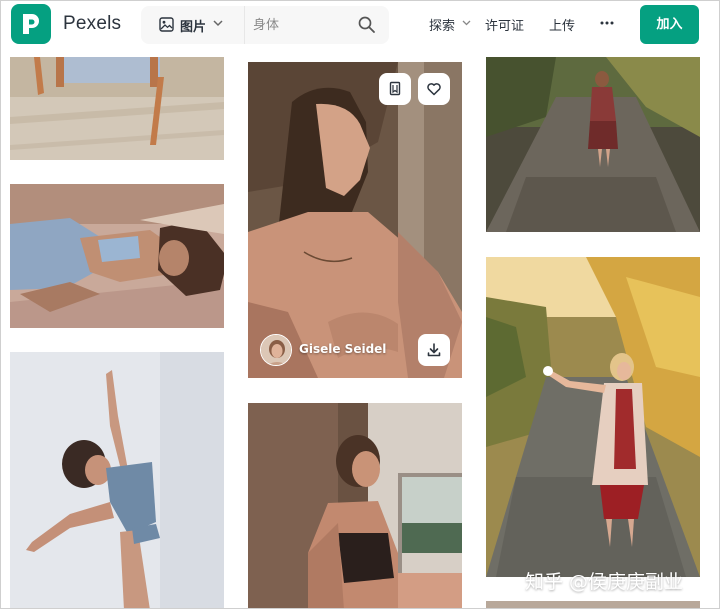 This screenshot has height=609, width=720. Describe the element at coordinates (31, 24) in the screenshot. I see `pexels-logo-icon` at that location.